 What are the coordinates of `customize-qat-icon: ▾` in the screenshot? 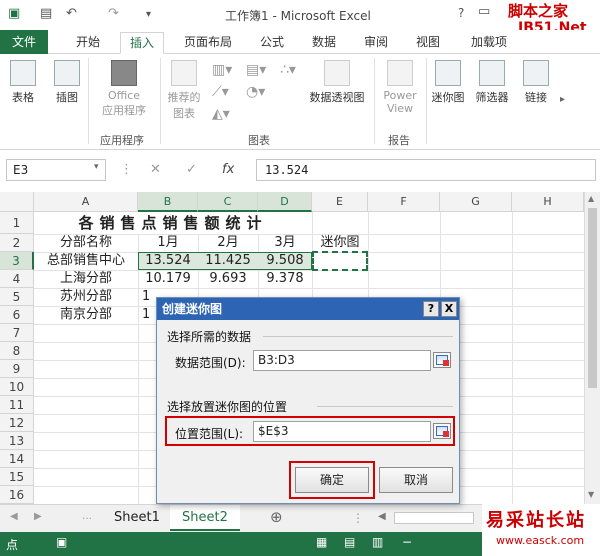 It's located at (148, 14).